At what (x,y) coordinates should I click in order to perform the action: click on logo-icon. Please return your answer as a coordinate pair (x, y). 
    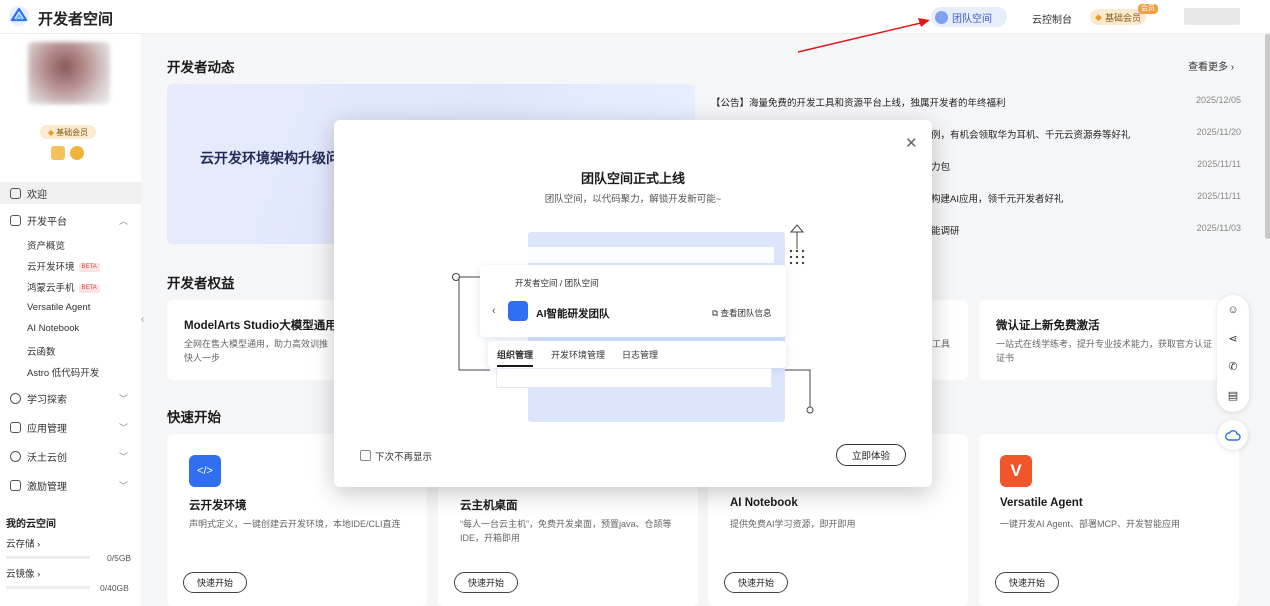
    Looking at the image, I should click on (19, 16).